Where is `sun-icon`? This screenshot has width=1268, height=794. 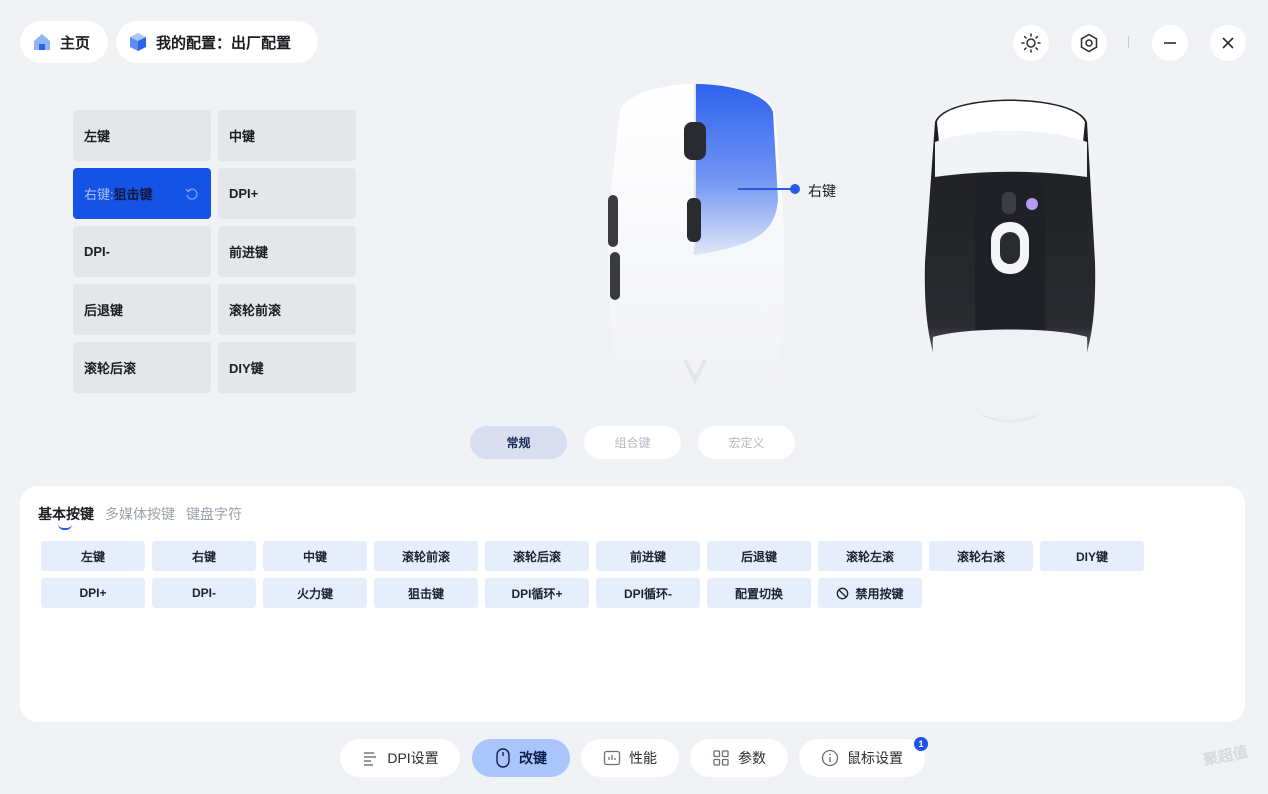 sun-icon is located at coordinates (1031, 43).